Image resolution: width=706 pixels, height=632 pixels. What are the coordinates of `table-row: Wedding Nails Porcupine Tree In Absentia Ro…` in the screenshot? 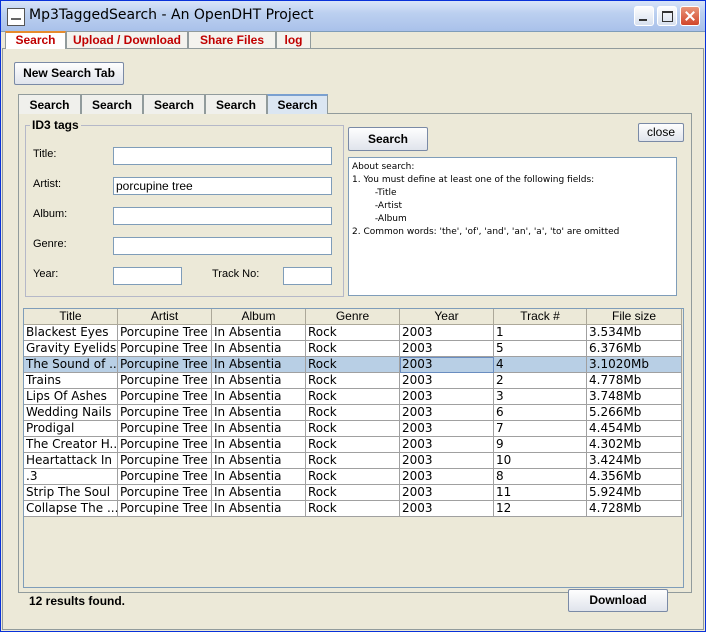 It's located at (353, 413).